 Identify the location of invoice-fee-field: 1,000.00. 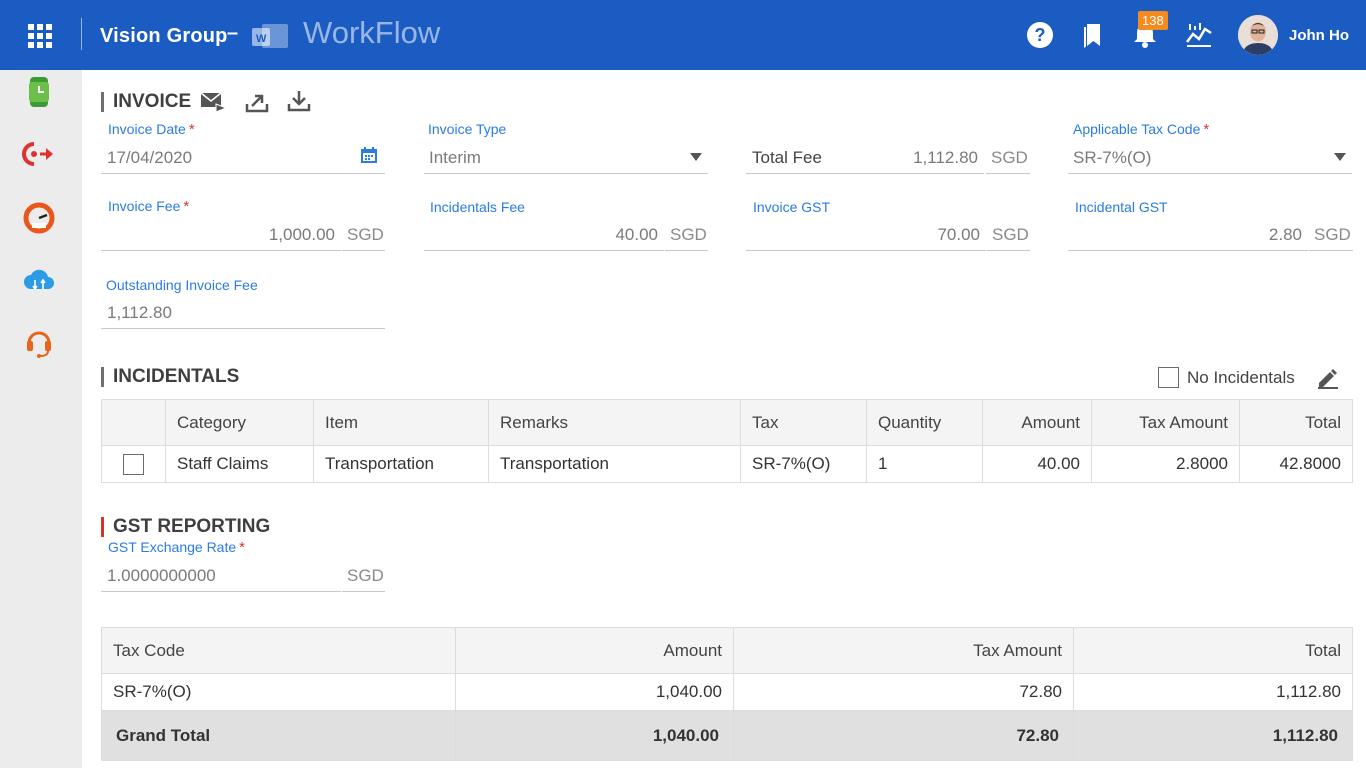
(221, 236).